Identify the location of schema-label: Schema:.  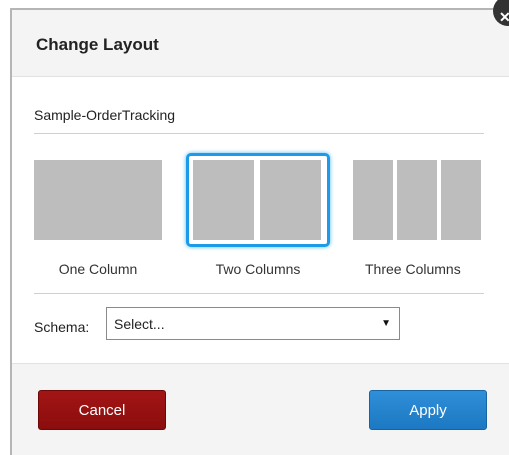
(62, 327).